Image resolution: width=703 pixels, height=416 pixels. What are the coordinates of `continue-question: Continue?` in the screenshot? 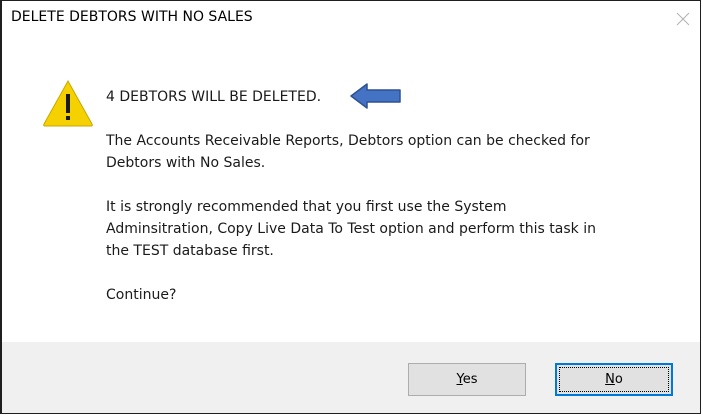 It's located at (141, 295).